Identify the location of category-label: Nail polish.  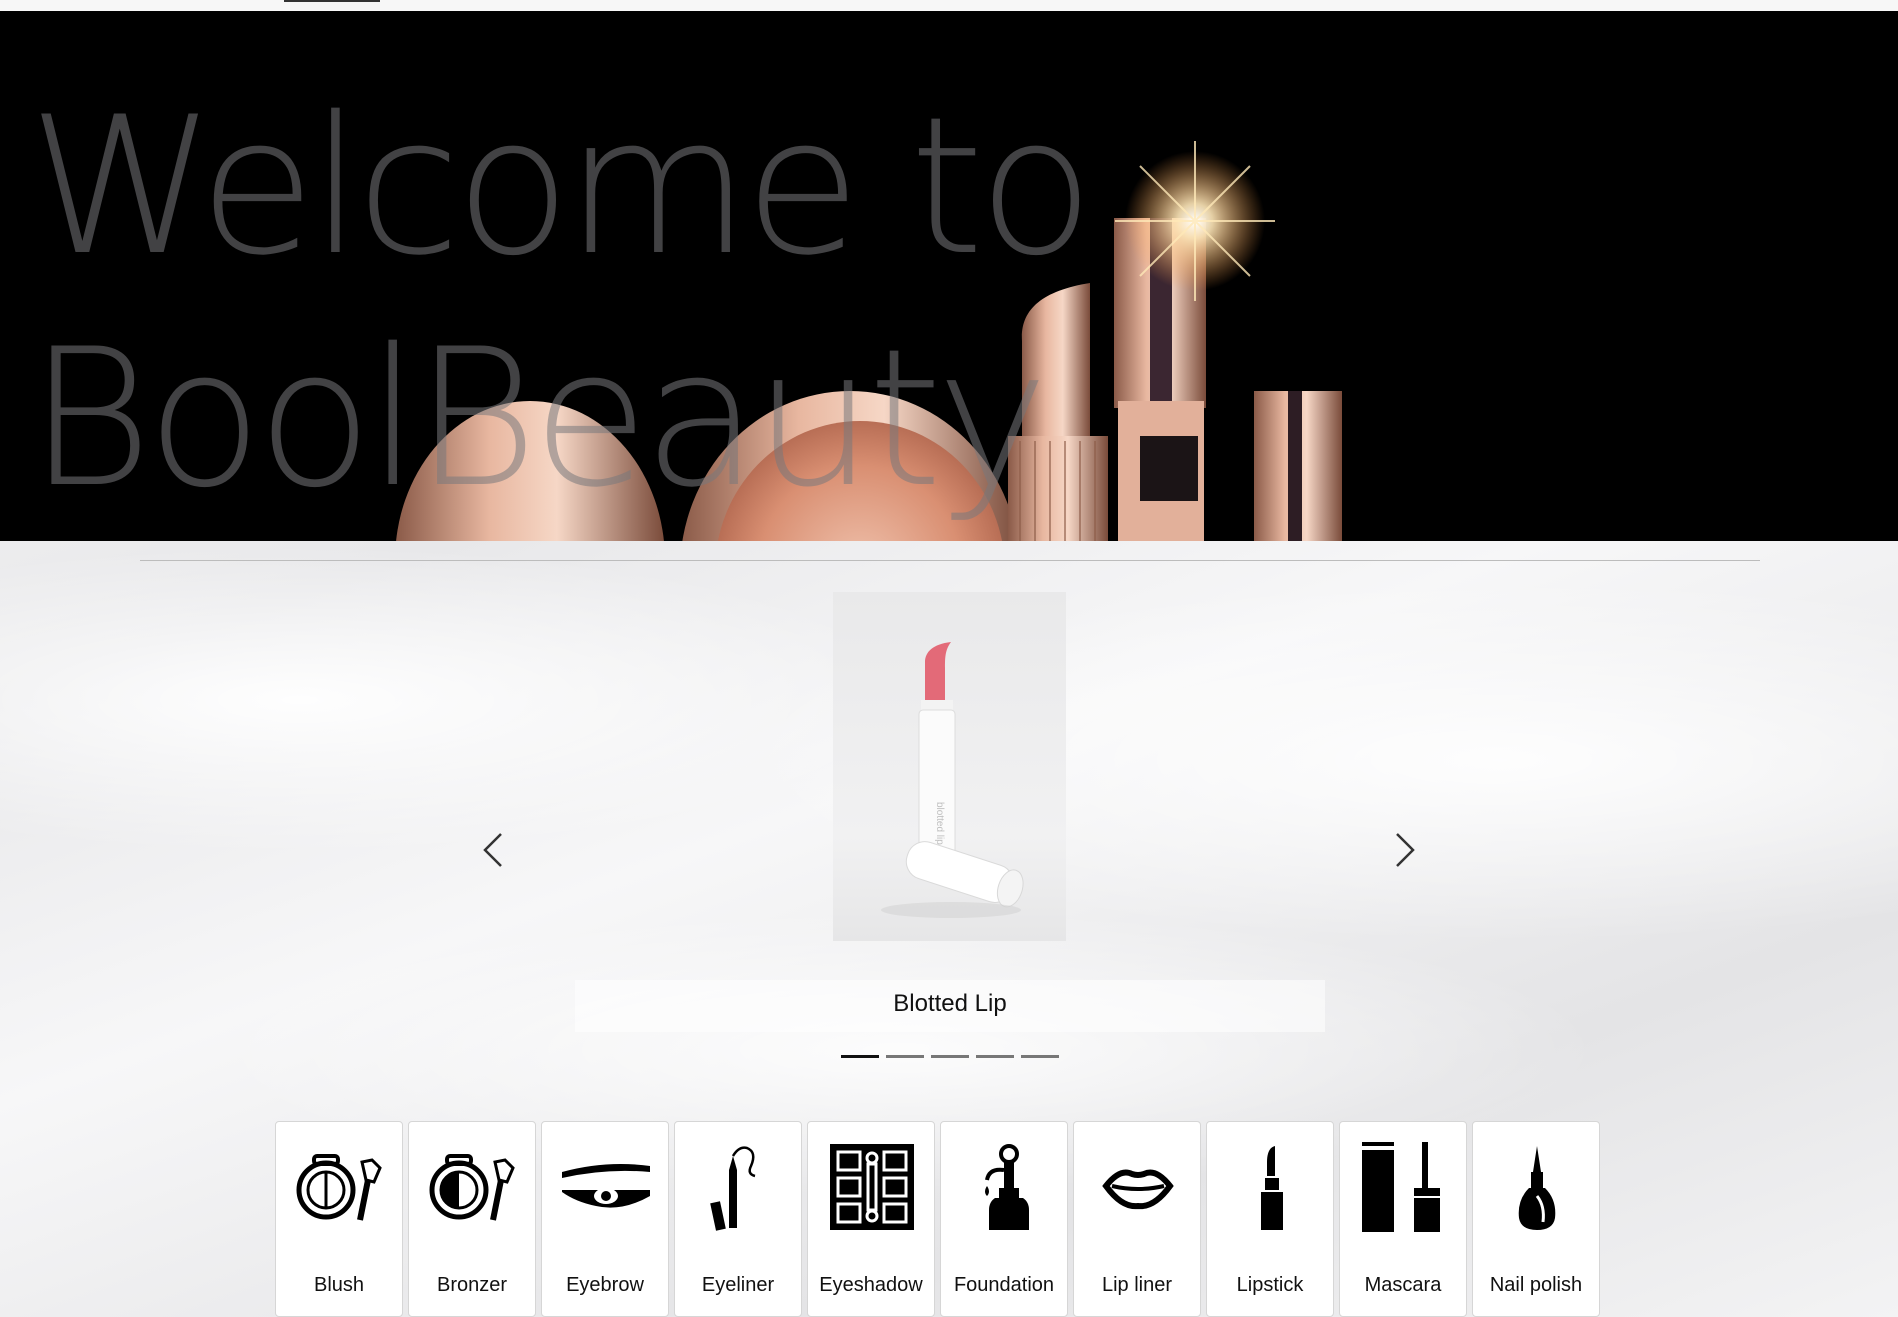
(1536, 1285).